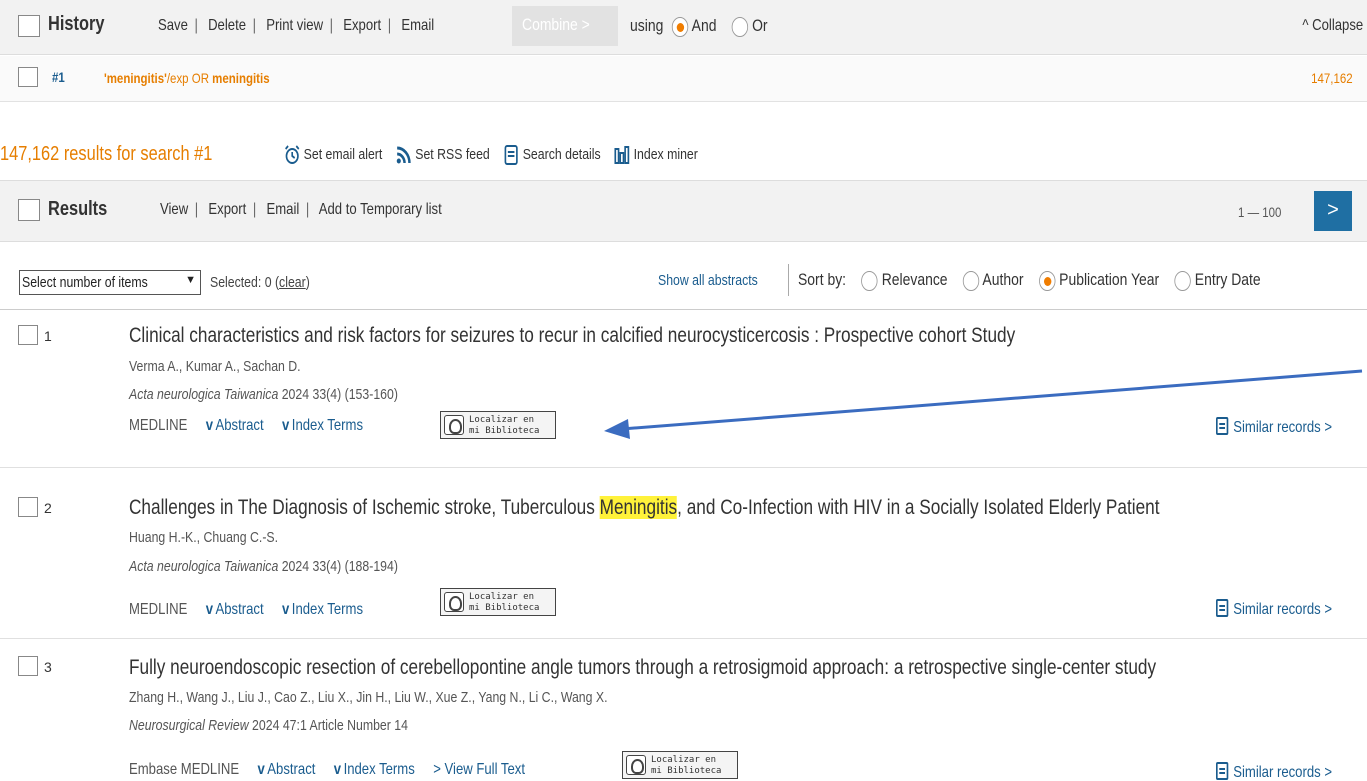 The width and height of the screenshot is (1367, 781). I want to click on record-citation: 2024 33(4) (188-194), so click(338, 566).